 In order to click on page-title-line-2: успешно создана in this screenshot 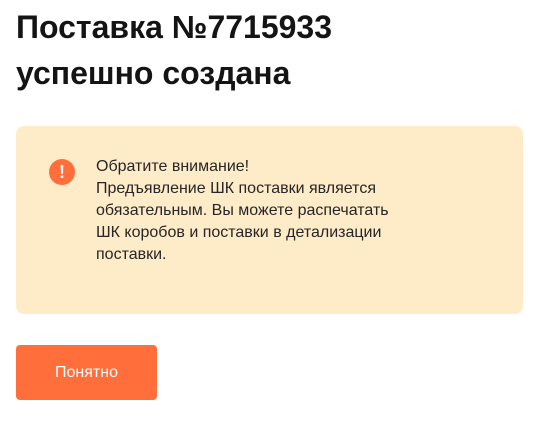, I will do `click(153, 73)`.